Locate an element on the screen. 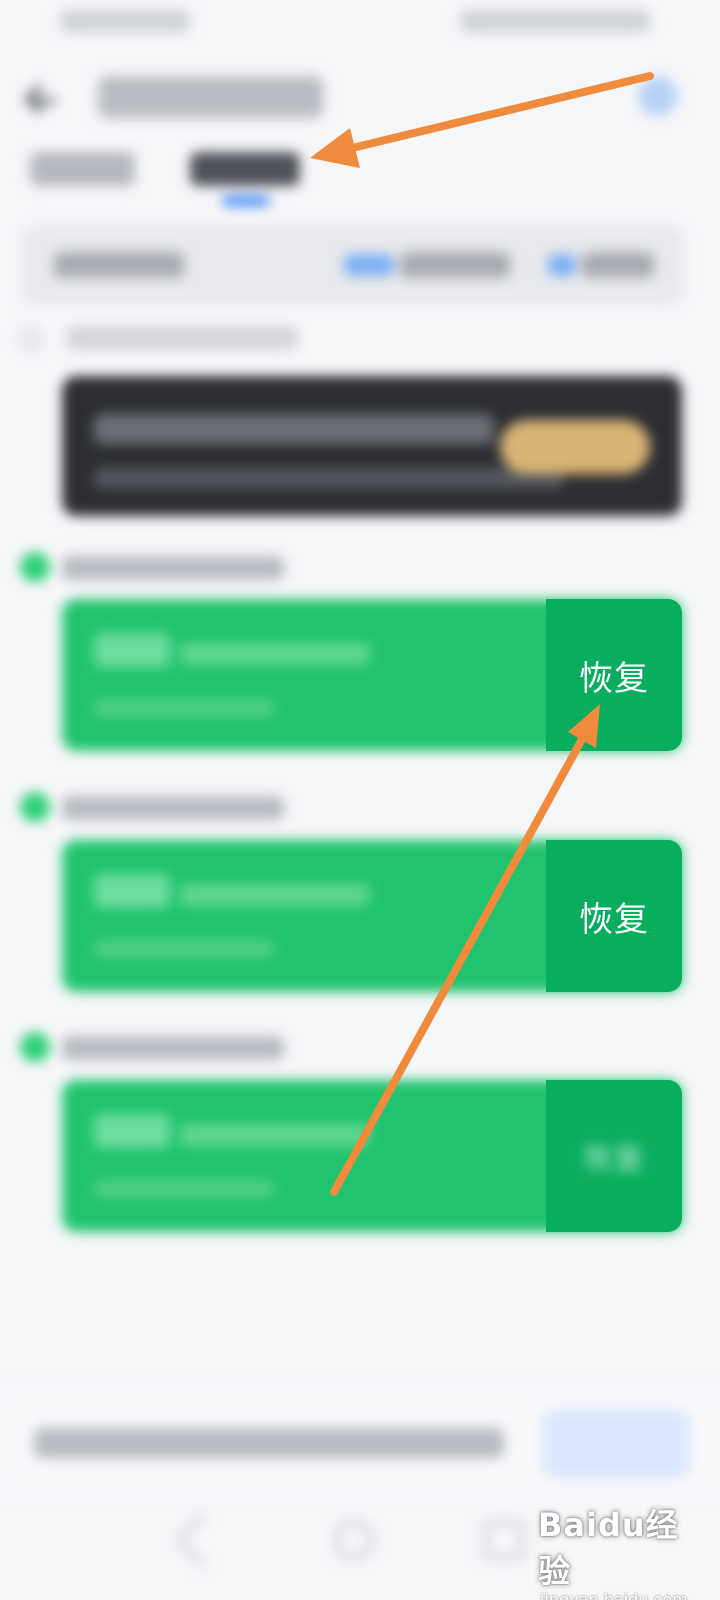 This screenshot has width=720, height=1600. bottom-promo-text is located at coordinates (269, 1443).